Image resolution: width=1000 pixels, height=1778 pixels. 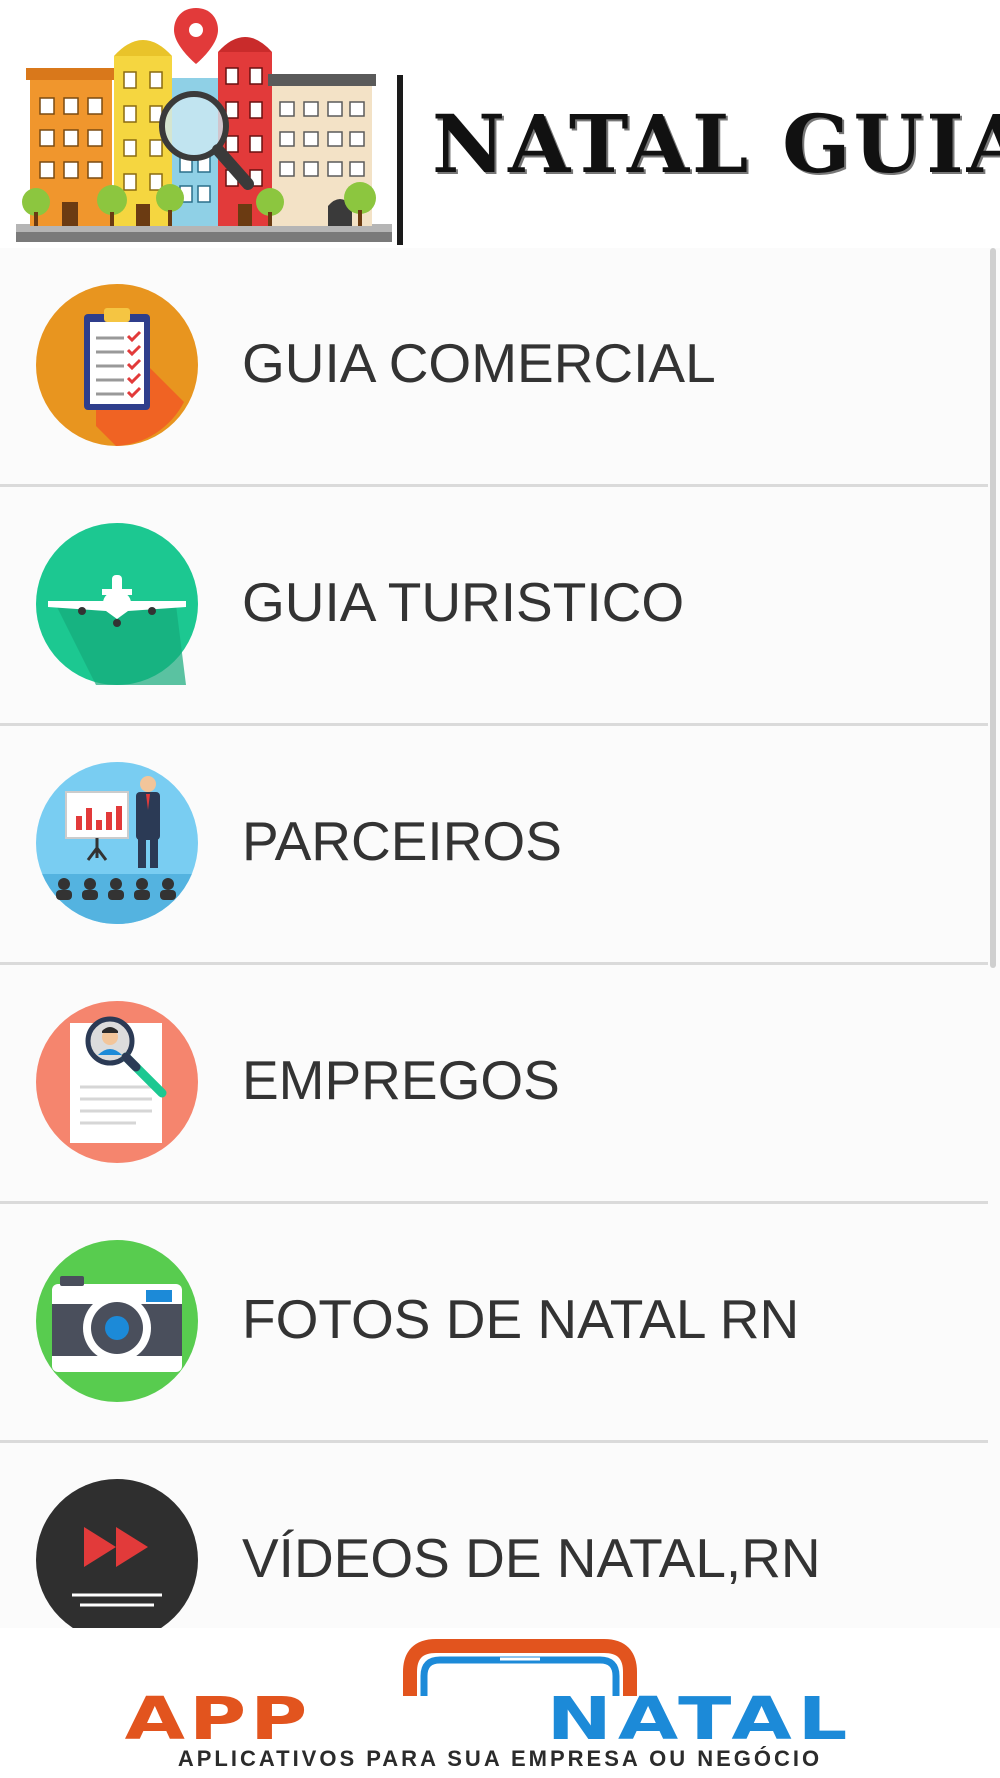 I want to click on menu-item-label: EMPREGOS, so click(x=401, y=1080).